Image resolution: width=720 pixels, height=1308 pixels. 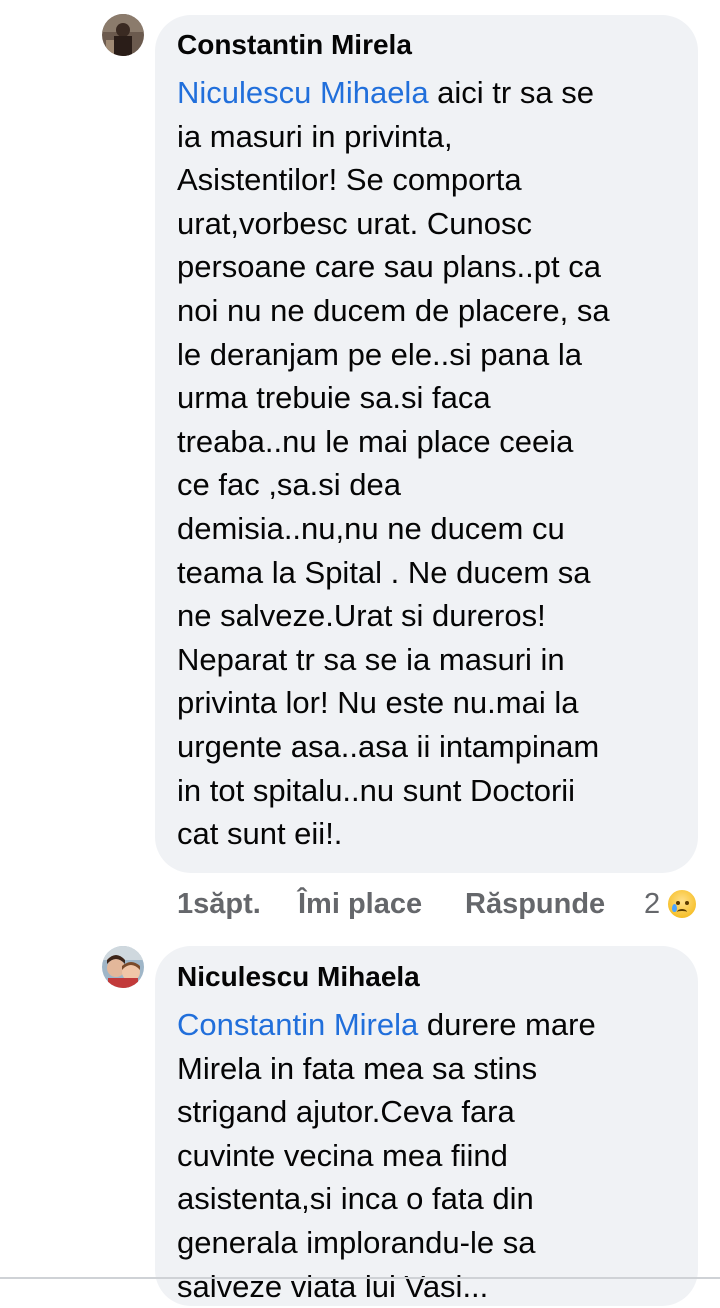 I want to click on mention-link: Constantin Mirela, so click(x=297, y=1024).